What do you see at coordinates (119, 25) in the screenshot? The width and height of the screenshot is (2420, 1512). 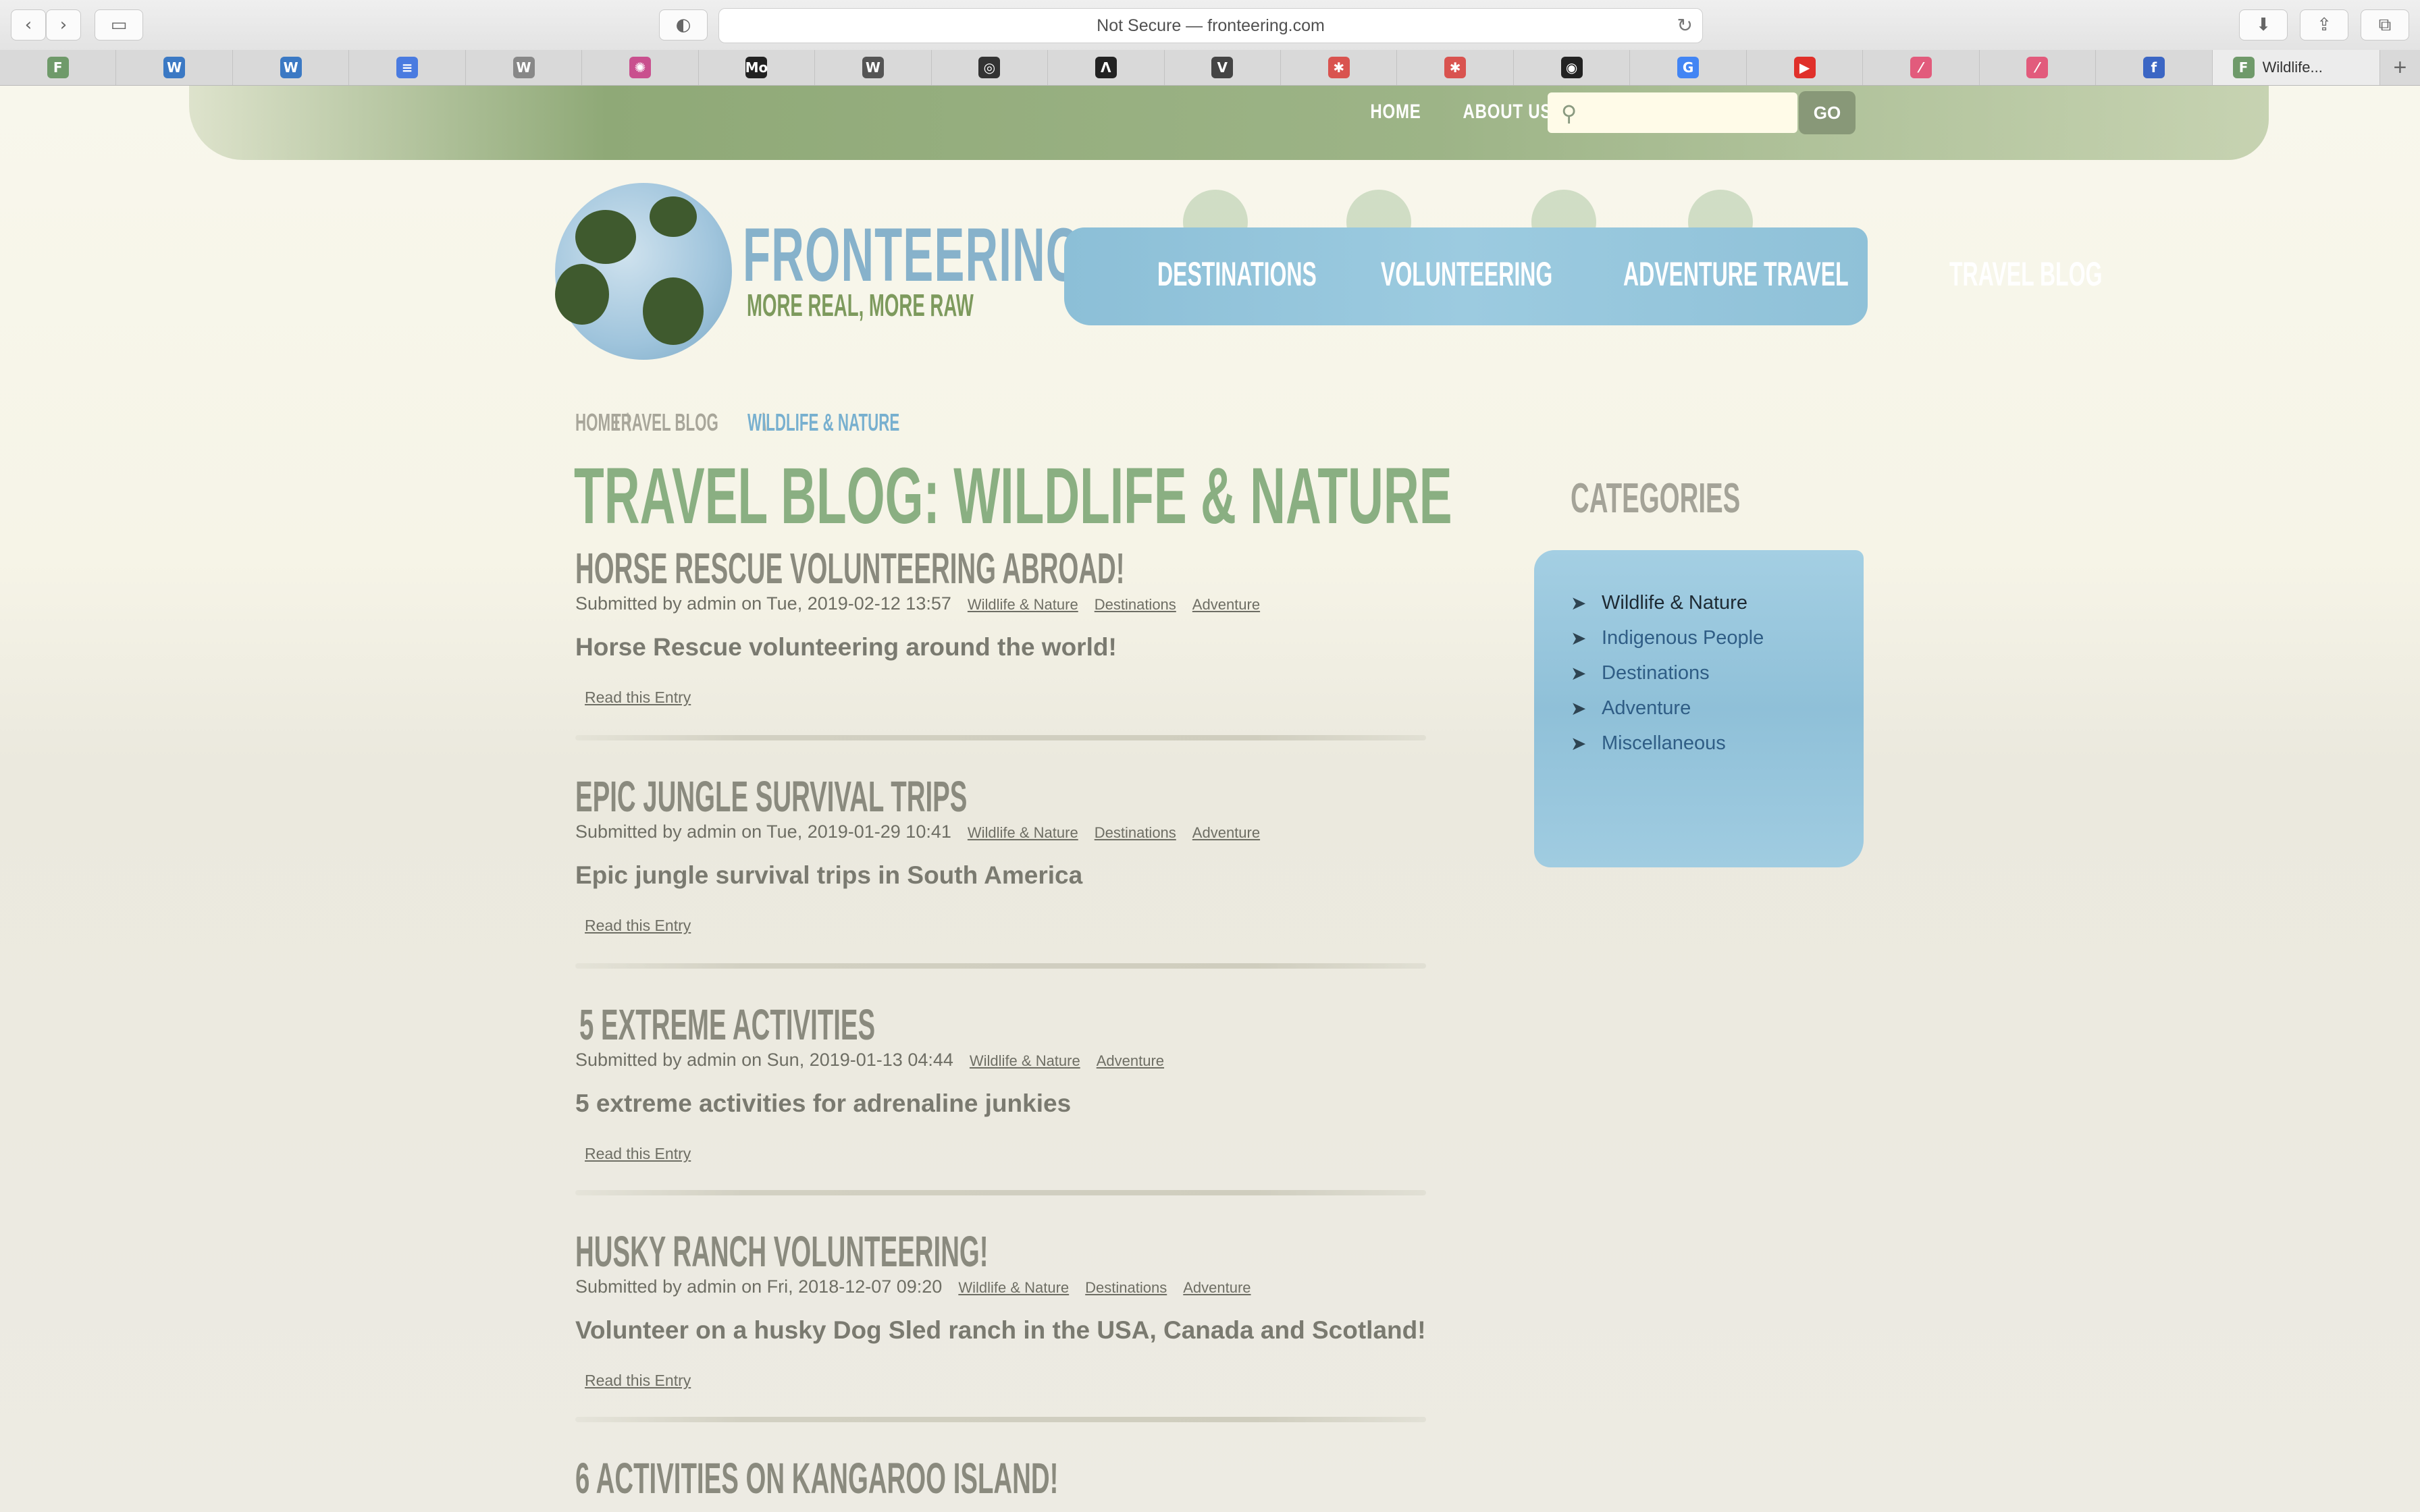 I see `sidebar-toggle-button: ▭` at bounding box center [119, 25].